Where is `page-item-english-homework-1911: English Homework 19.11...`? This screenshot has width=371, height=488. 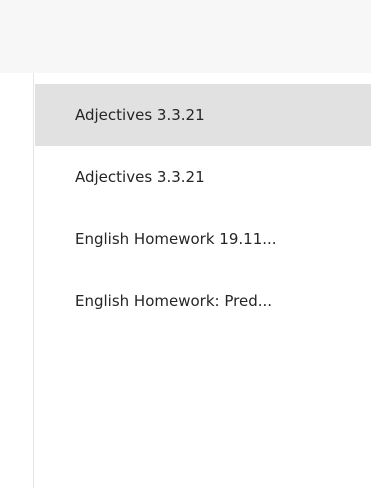
page-item-english-homework-1911: English Homework 19.11... is located at coordinates (203, 239).